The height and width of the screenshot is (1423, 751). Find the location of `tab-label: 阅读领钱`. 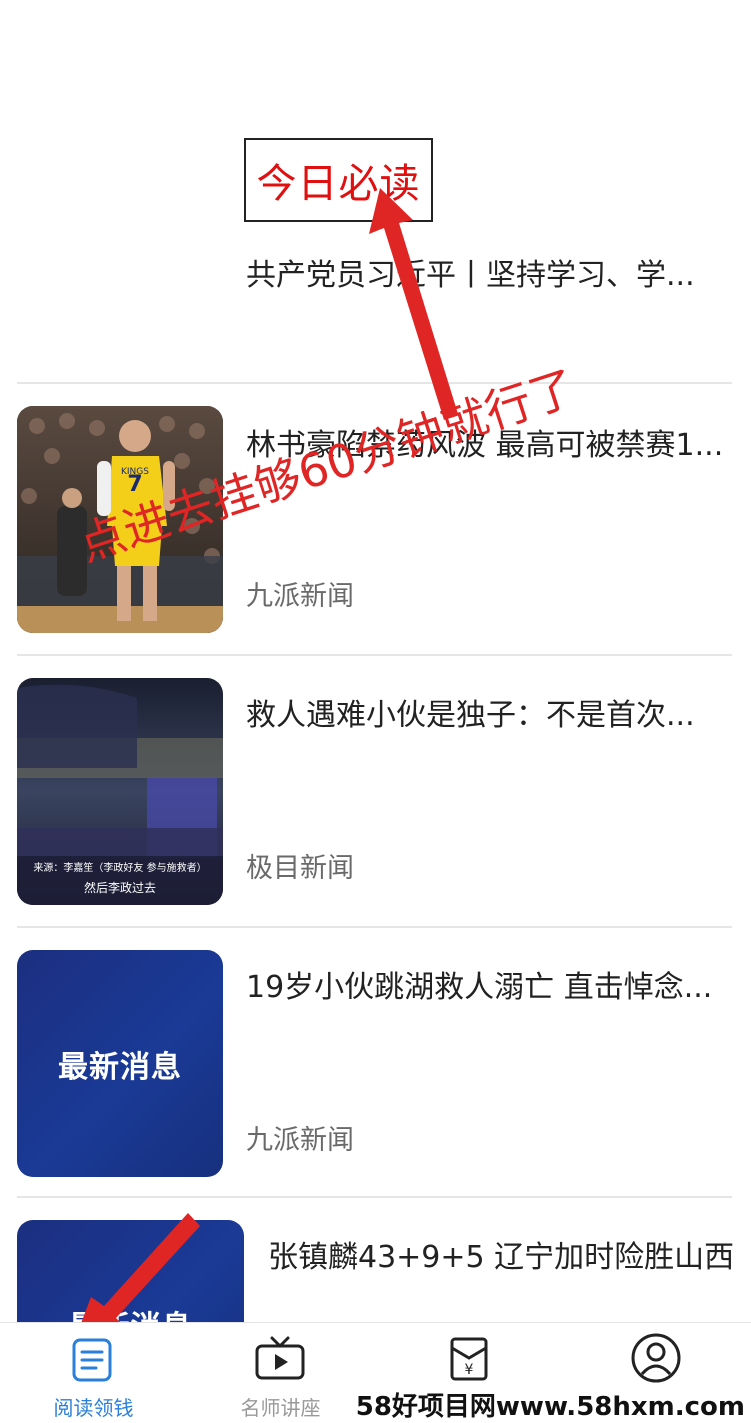

tab-label: 阅读领钱 is located at coordinates (93, 1408).